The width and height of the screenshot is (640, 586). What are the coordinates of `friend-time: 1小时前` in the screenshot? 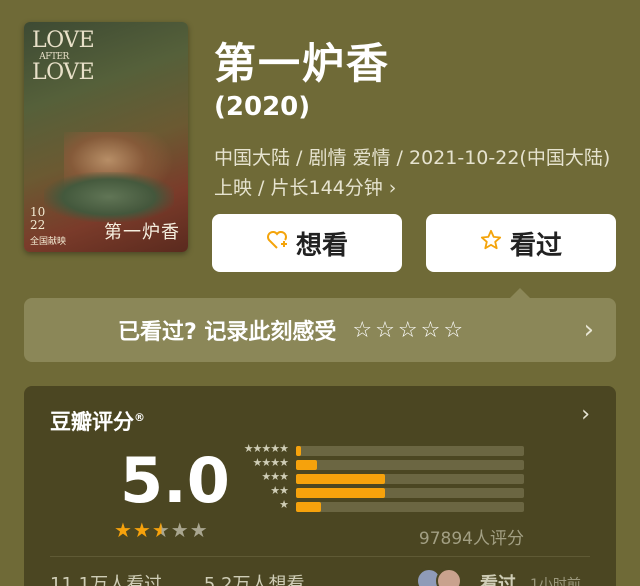 It's located at (555, 581).